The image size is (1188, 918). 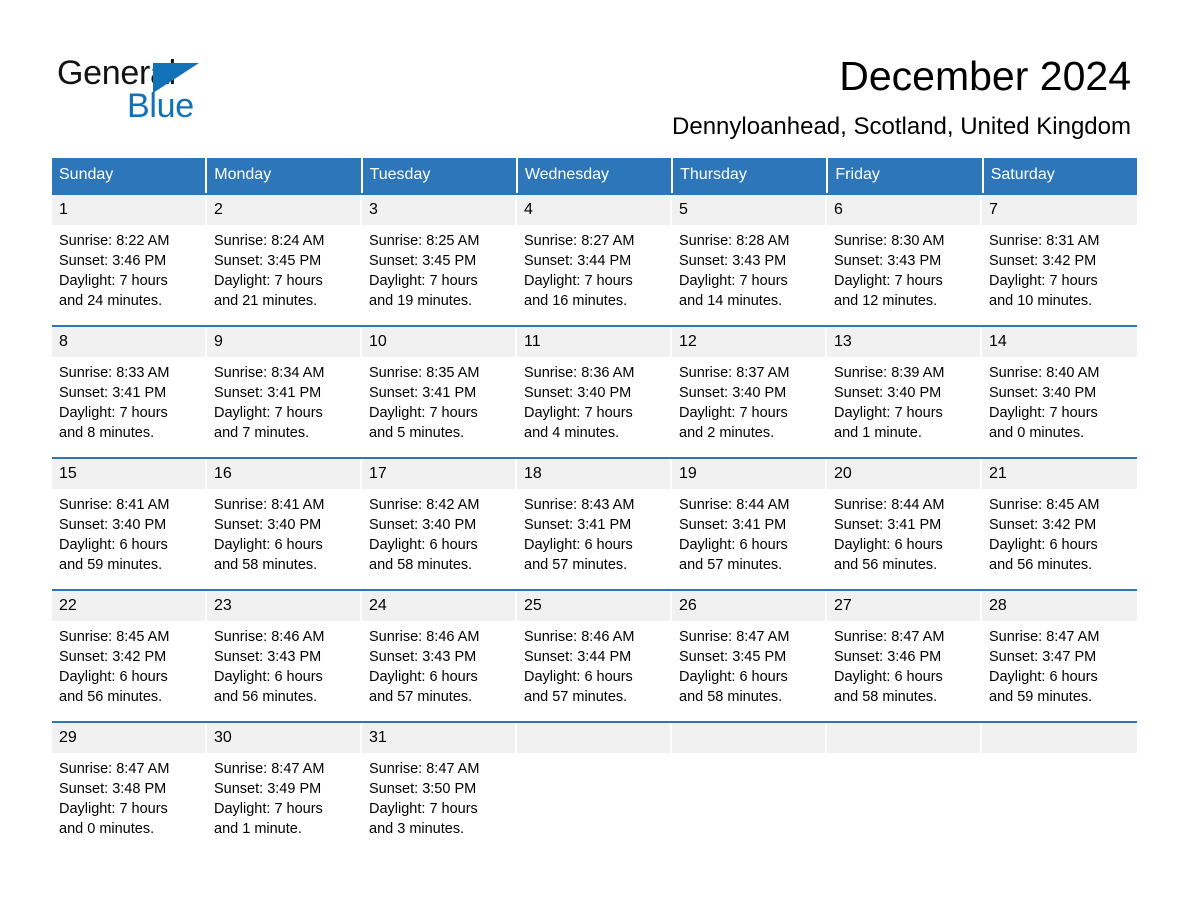 I want to click on day-number: 30, so click(x=284, y=738).